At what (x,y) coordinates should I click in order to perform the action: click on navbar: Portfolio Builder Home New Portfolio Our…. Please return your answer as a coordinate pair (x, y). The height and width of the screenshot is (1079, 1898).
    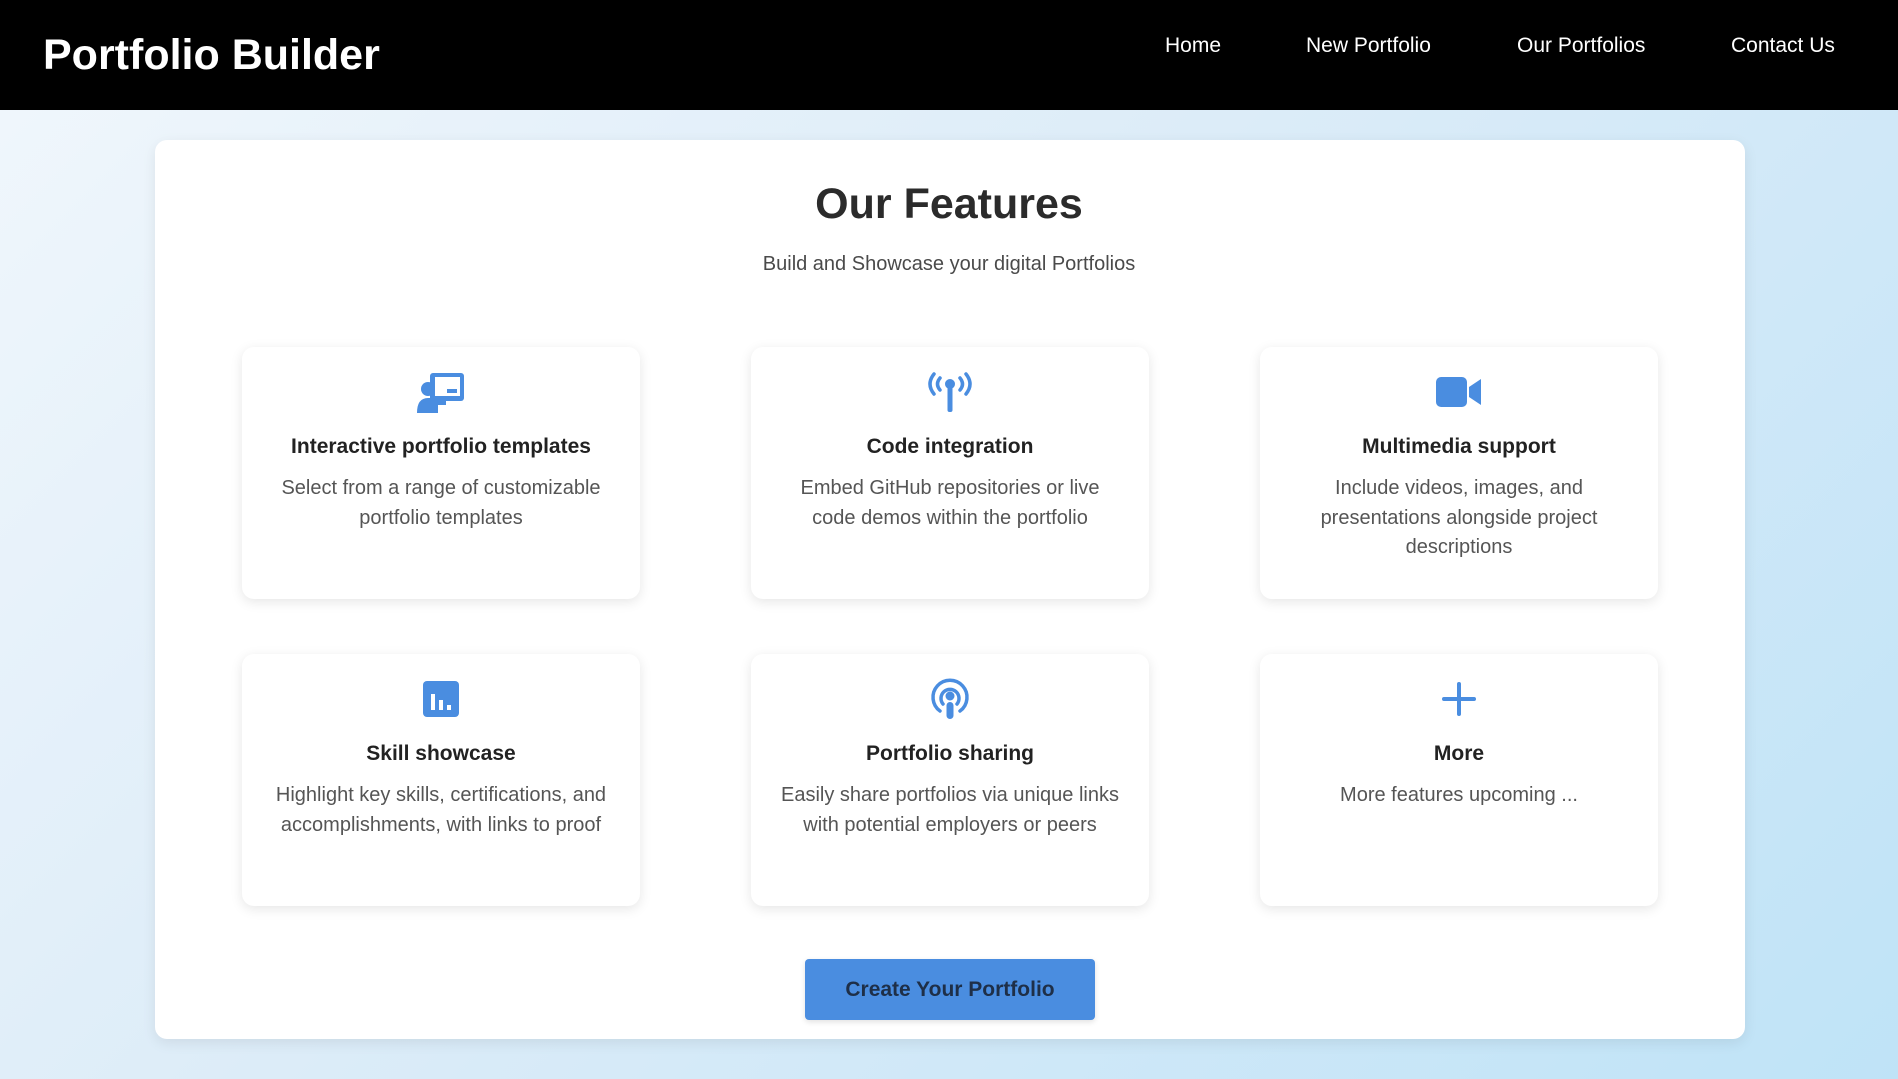
    Looking at the image, I should click on (949, 55).